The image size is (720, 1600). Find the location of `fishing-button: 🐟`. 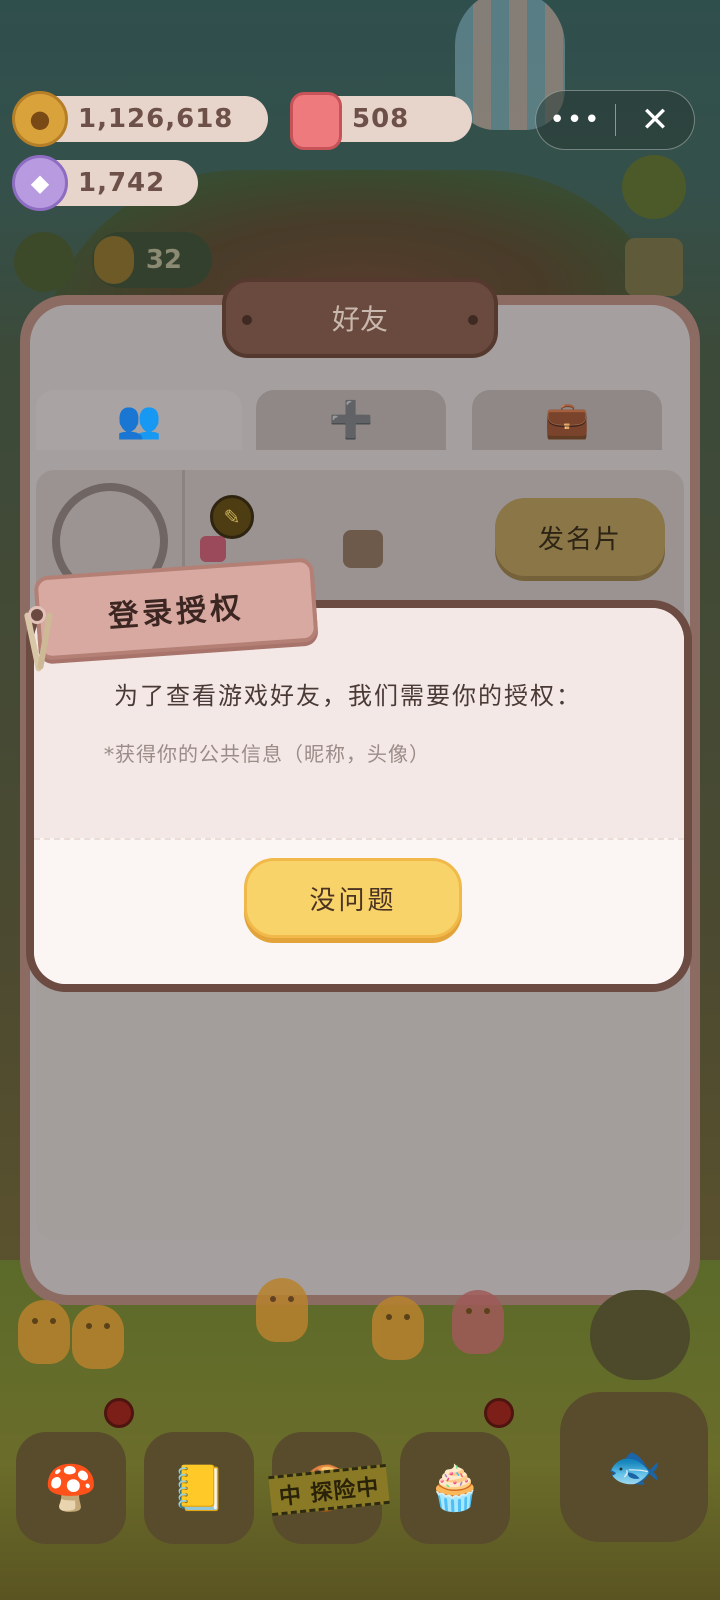

fishing-button: 🐟 is located at coordinates (634, 1467).